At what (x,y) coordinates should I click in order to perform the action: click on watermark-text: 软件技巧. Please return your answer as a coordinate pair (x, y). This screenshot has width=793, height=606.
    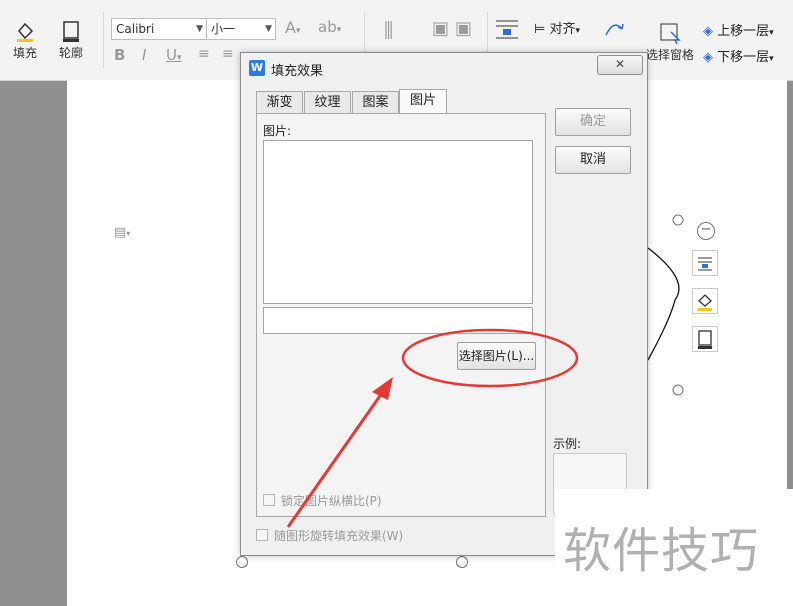
    Looking at the image, I should click on (661, 551).